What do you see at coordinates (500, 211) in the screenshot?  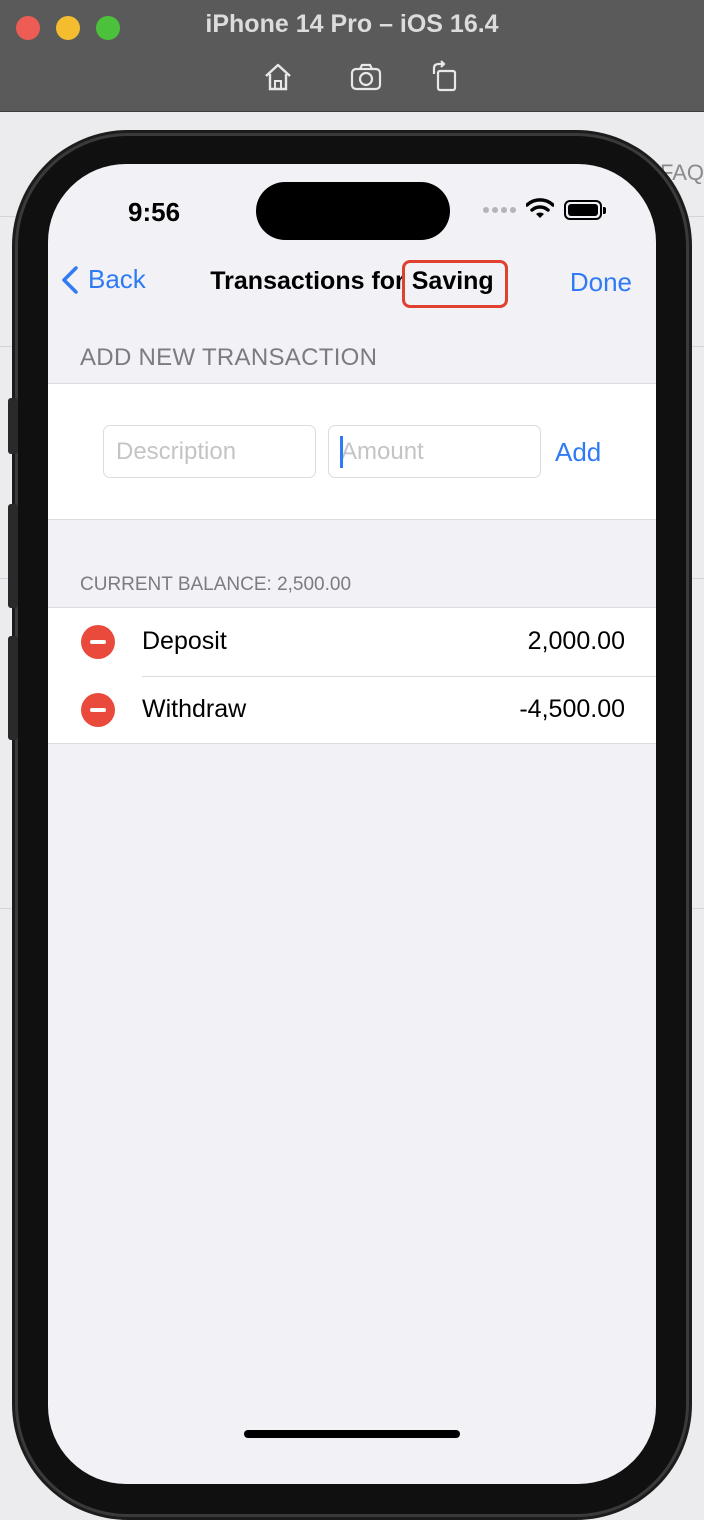 I see `cellular-signal-icon` at bounding box center [500, 211].